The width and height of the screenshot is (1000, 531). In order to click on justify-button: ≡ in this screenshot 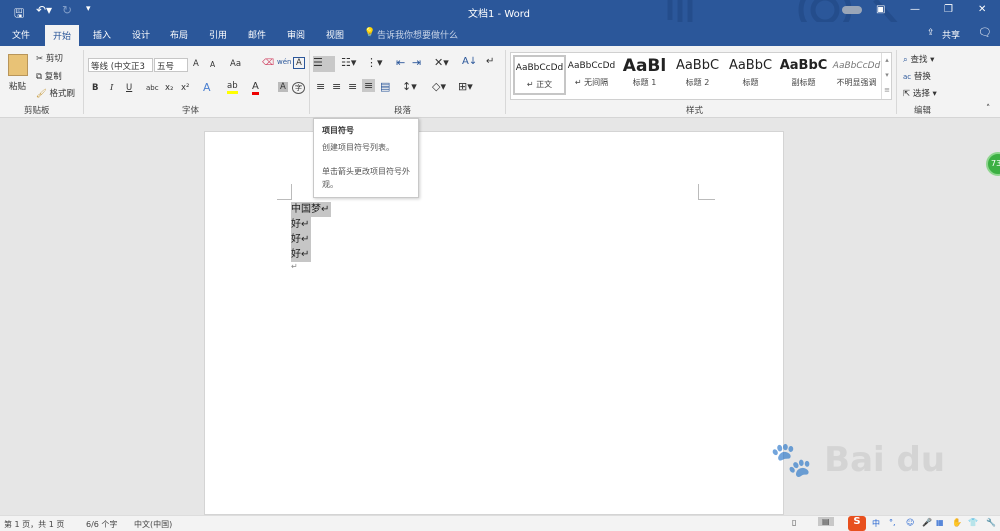, I will do `click(369, 85)`.